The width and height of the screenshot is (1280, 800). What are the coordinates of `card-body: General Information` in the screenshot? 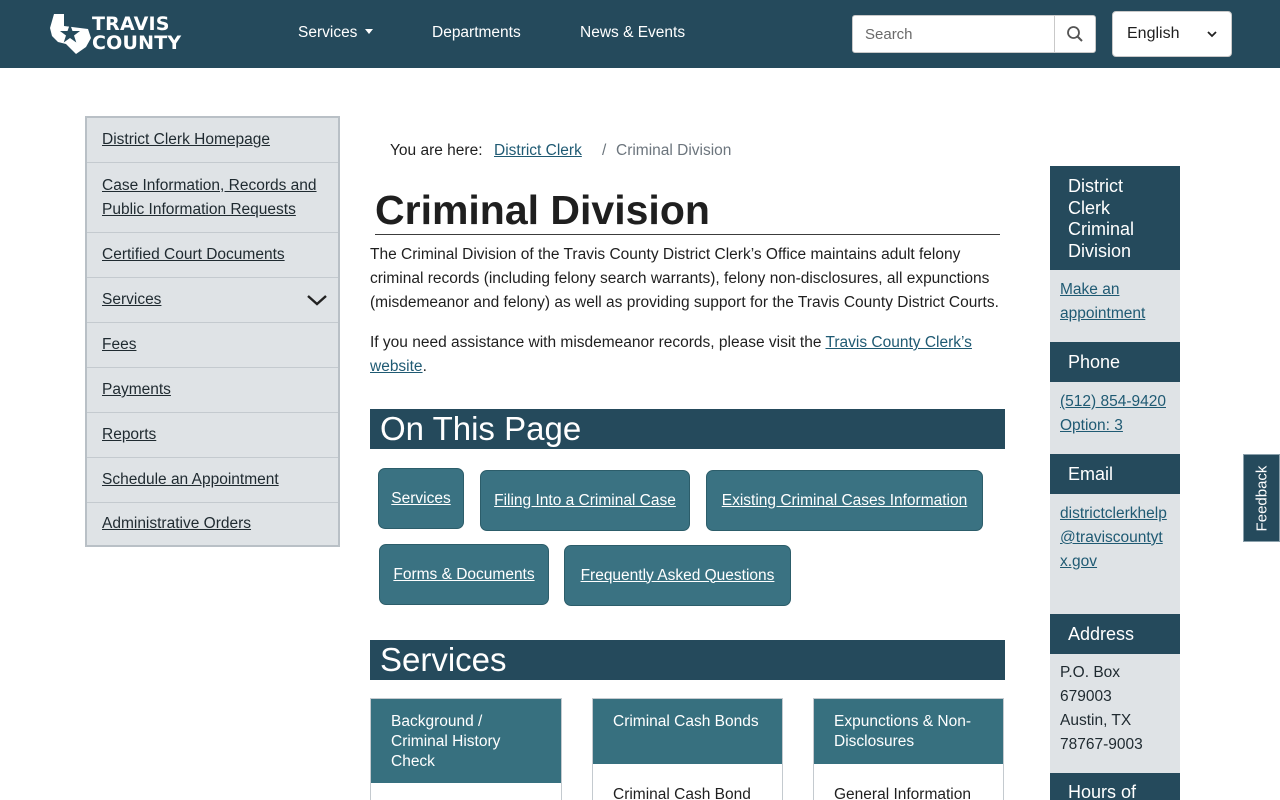 It's located at (908, 782).